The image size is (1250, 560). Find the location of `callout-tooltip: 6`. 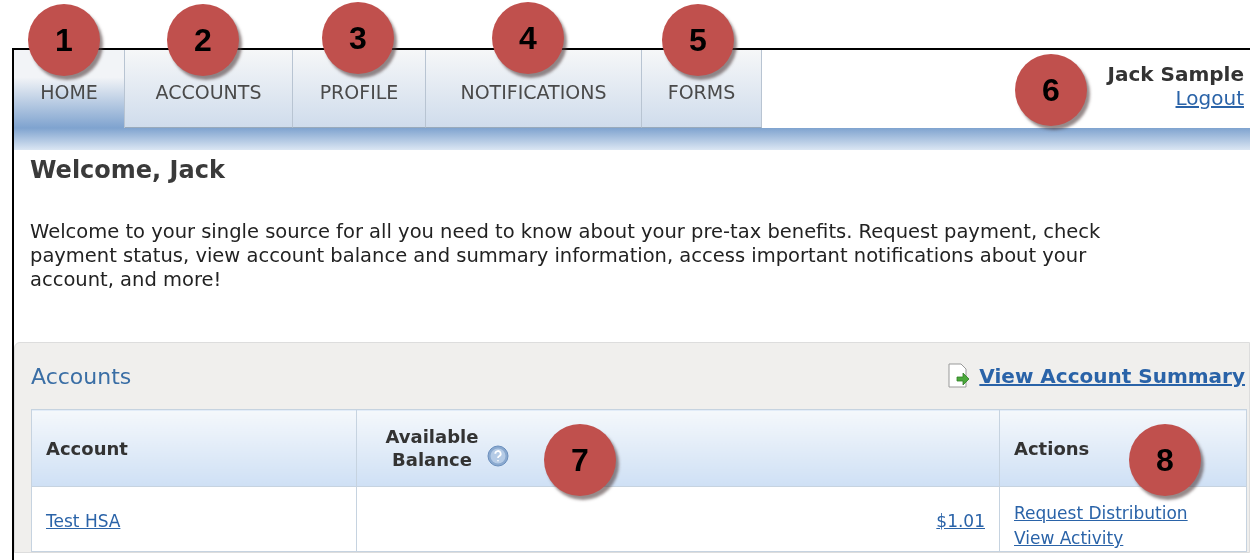

callout-tooltip: 6 is located at coordinates (1051, 90).